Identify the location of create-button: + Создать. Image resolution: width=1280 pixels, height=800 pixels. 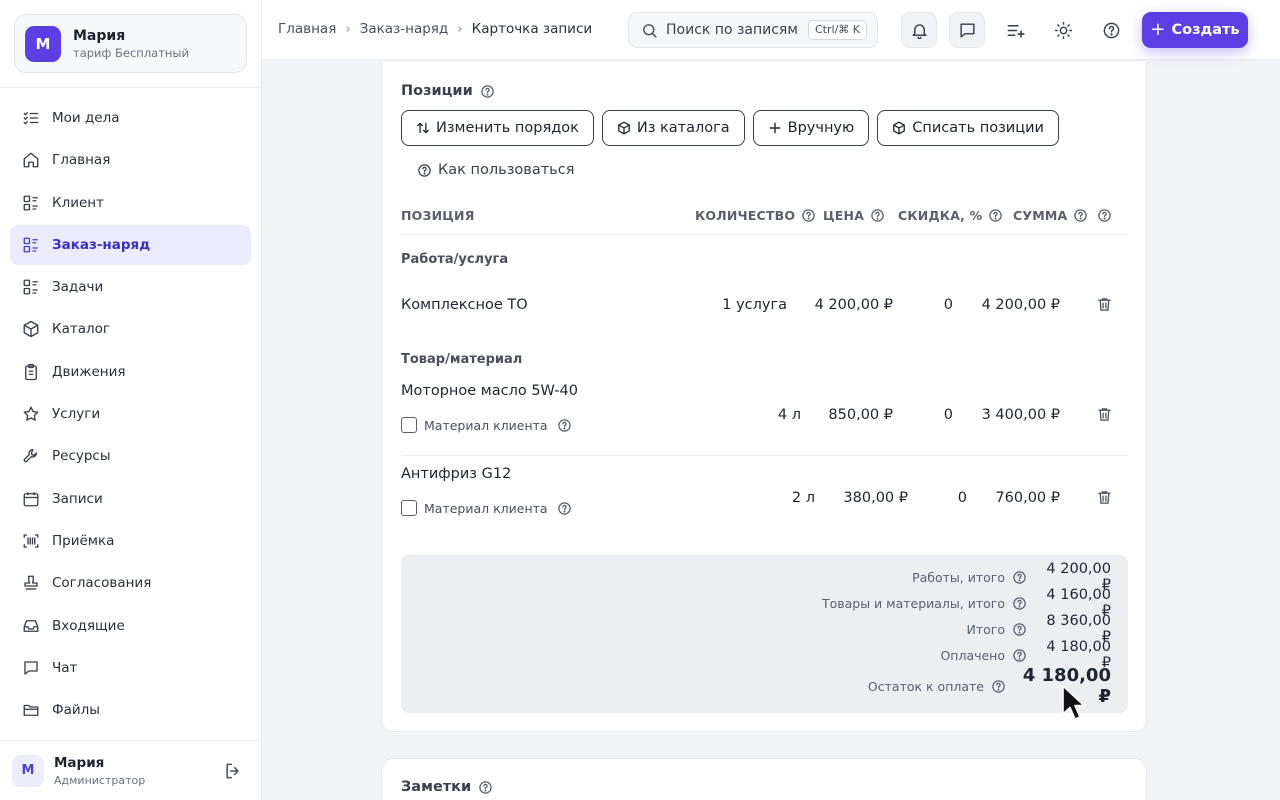
(1195, 30).